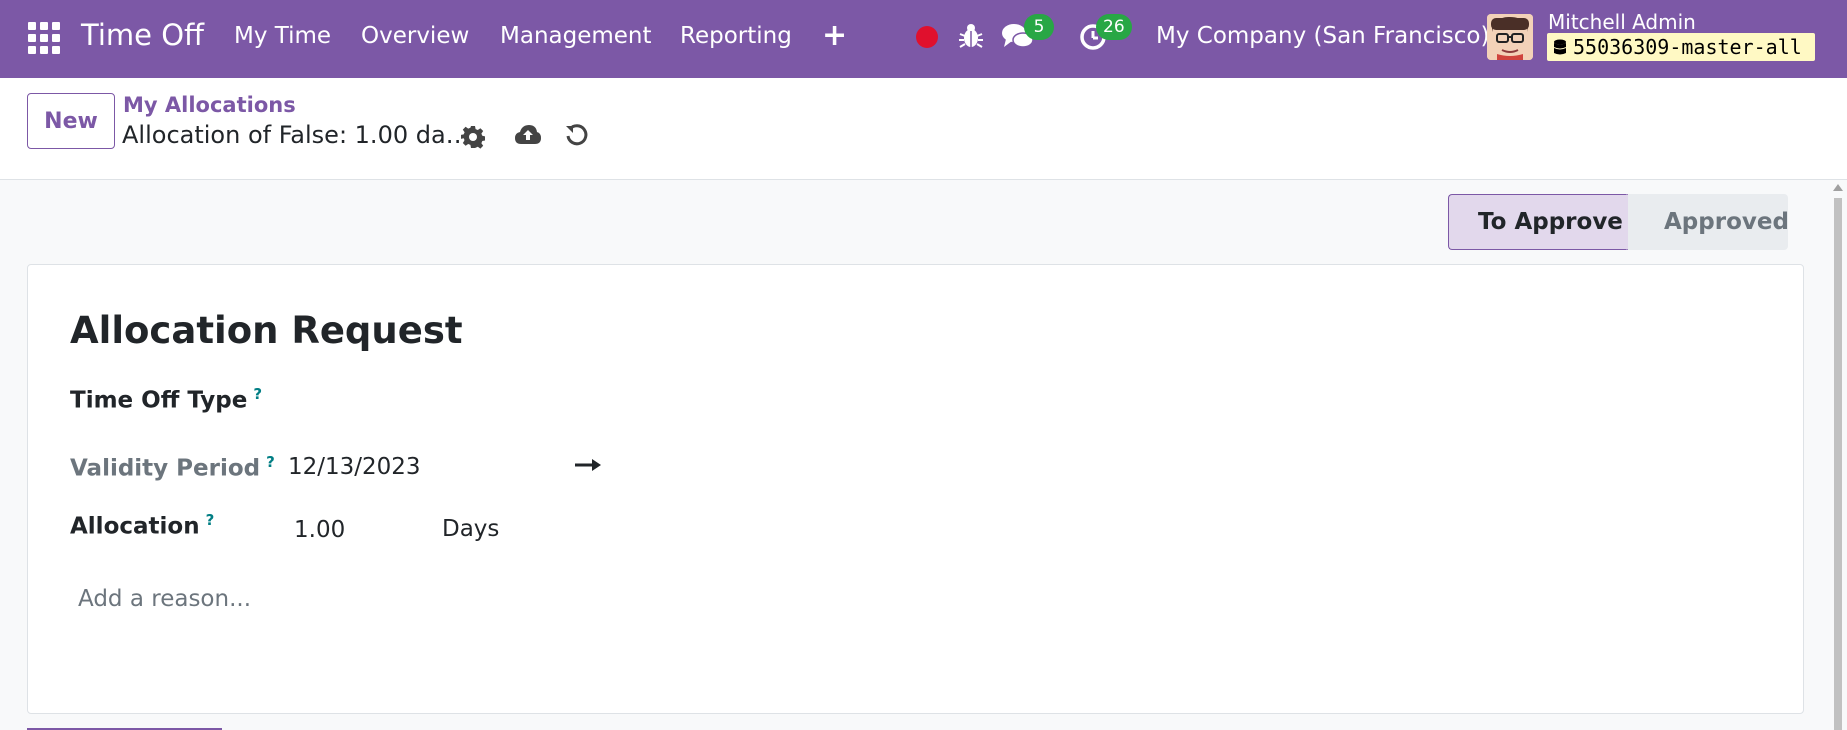  Describe the element at coordinates (1838, 464) in the screenshot. I see `scroll-thumb` at that location.